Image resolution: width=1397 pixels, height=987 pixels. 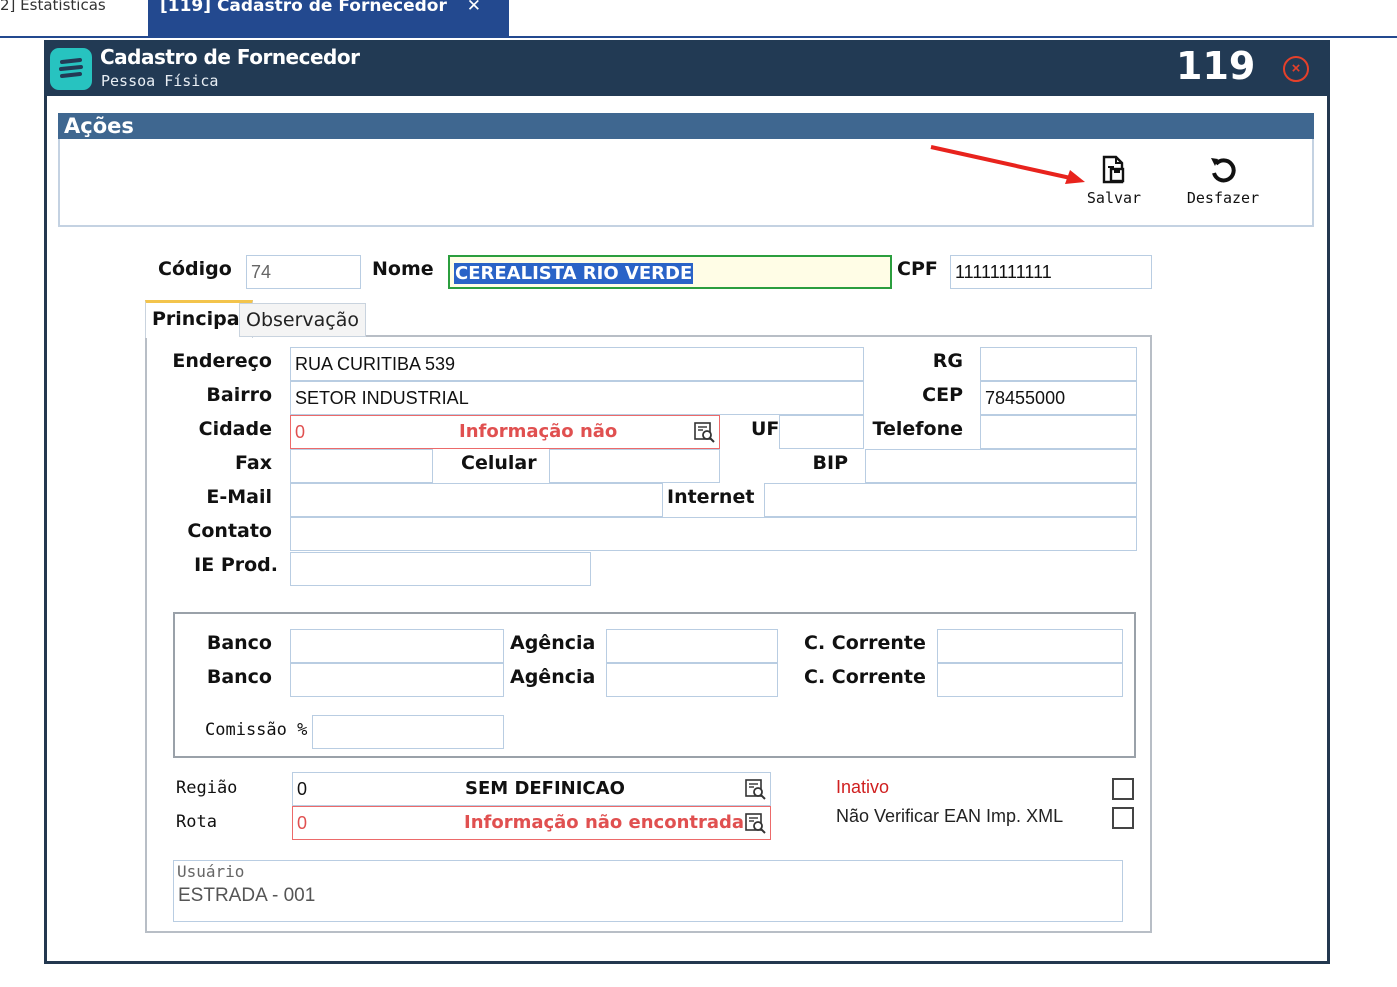 I want to click on rota-value: 0, so click(x=302, y=823).